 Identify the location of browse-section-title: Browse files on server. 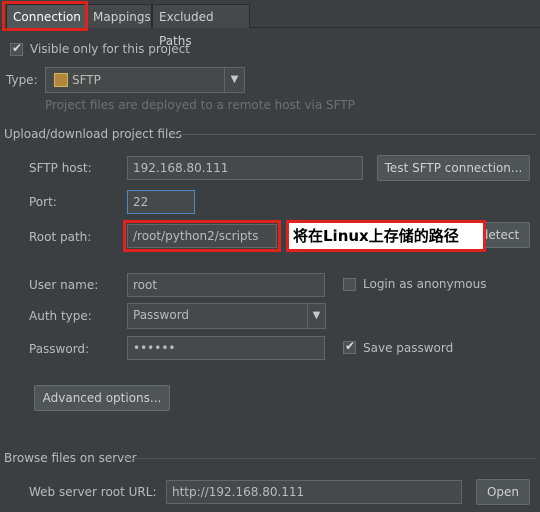
(70, 458).